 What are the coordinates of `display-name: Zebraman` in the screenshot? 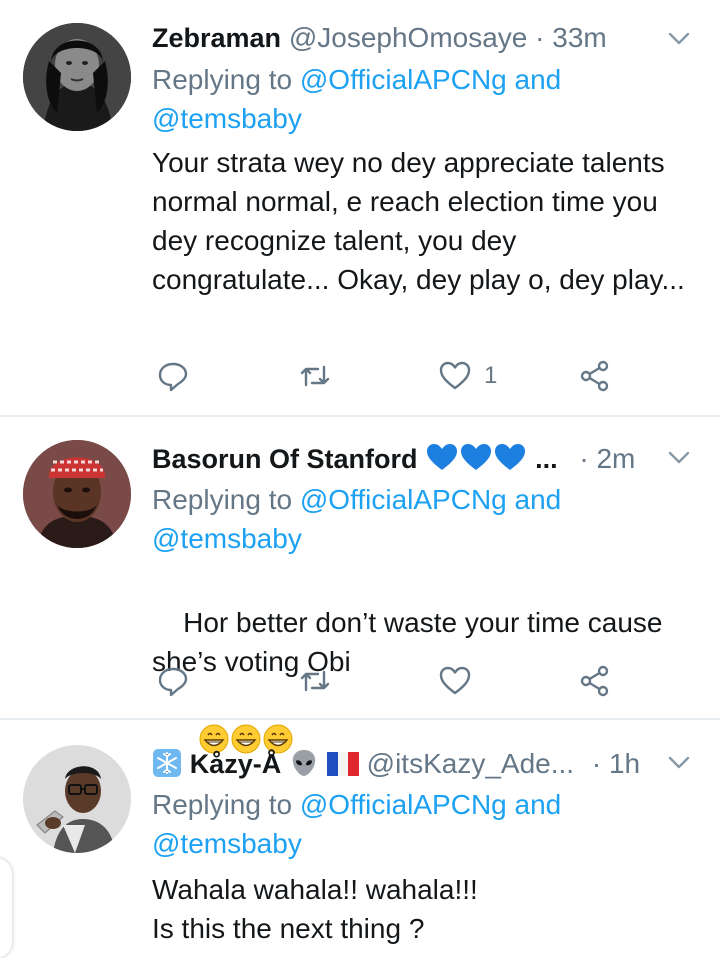 It's located at (216, 38).